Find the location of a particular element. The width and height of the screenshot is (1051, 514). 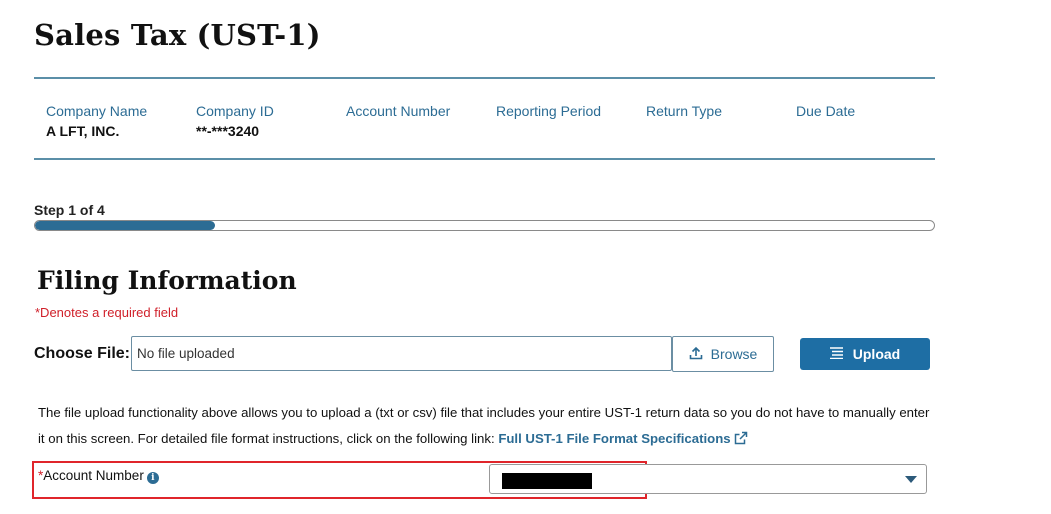

section-title: Filing Information is located at coordinates (167, 280).